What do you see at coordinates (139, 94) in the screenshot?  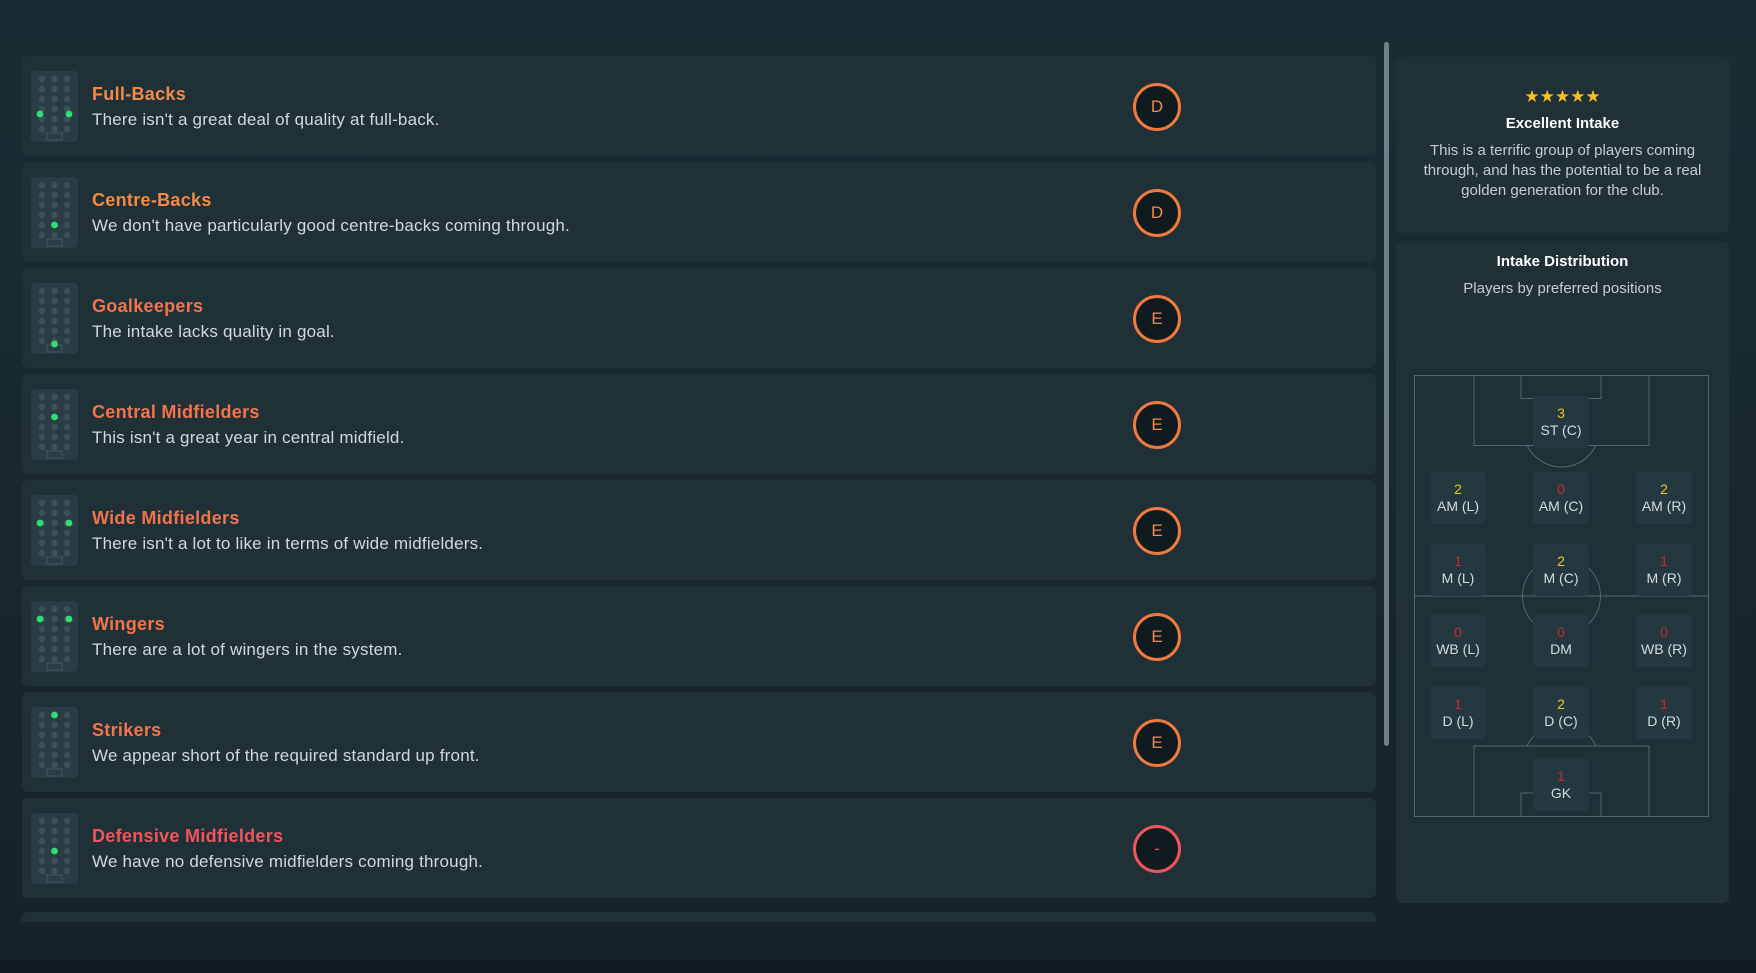 I see `position-group-title: Full-Backs` at bounding box center [139, 94].